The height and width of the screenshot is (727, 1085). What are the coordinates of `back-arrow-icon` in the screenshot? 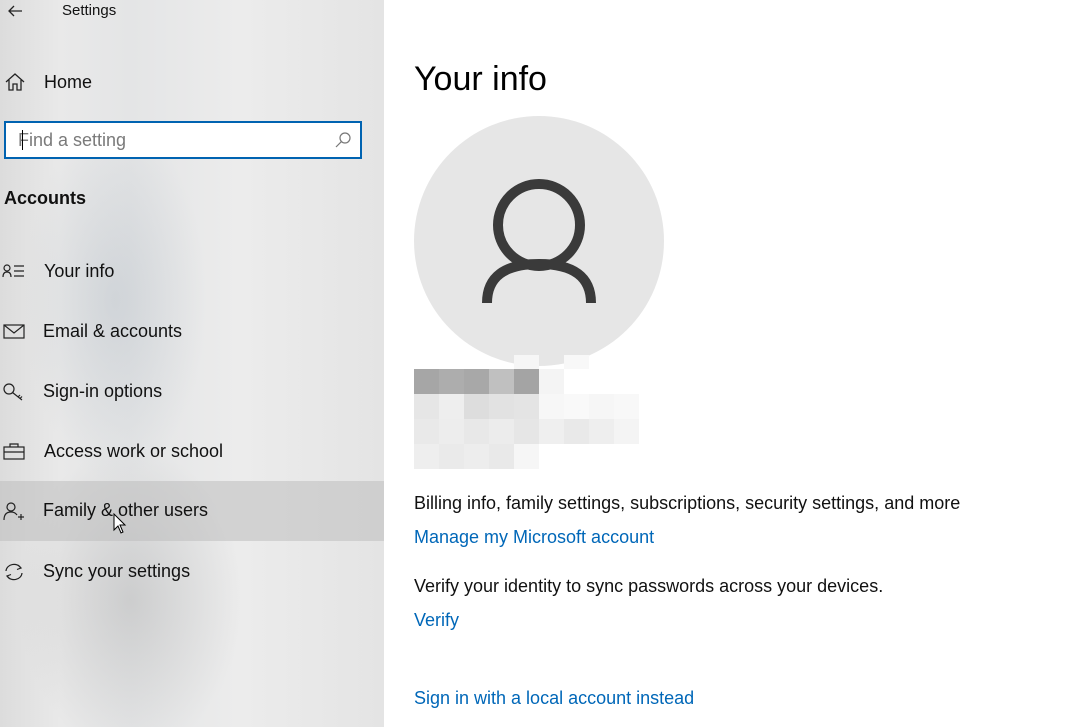 It's located at (15, 11).